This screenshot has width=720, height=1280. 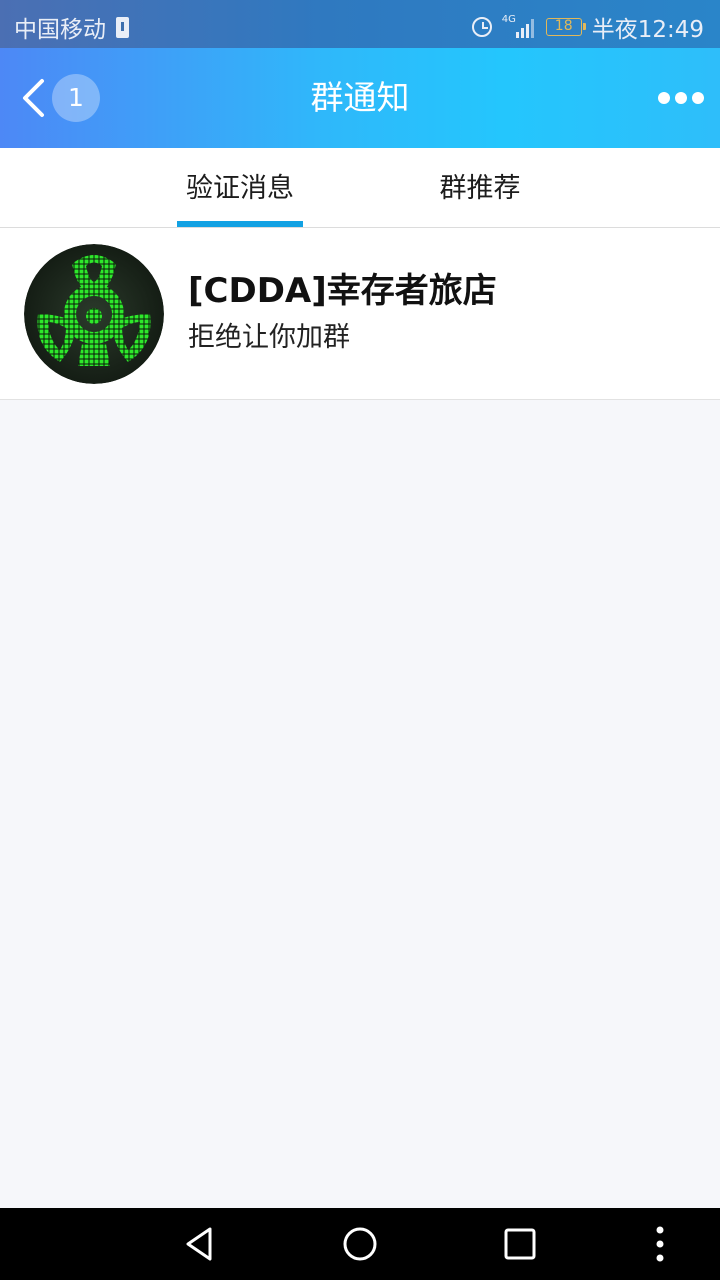 What do you see at coordinates (360, 24) in the screenshot?
I see `status-bar: 中国移动 4G 18 半夜12:49` at bounding box center [360, 24].